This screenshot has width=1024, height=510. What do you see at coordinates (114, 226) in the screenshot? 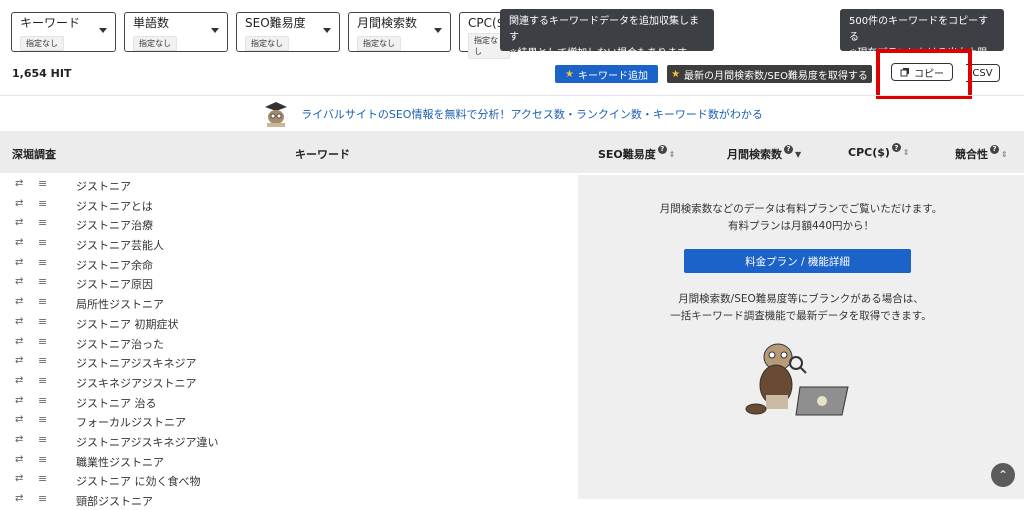
I see `keyword-text: ジストニア治療` at bounding box center [114, 226].